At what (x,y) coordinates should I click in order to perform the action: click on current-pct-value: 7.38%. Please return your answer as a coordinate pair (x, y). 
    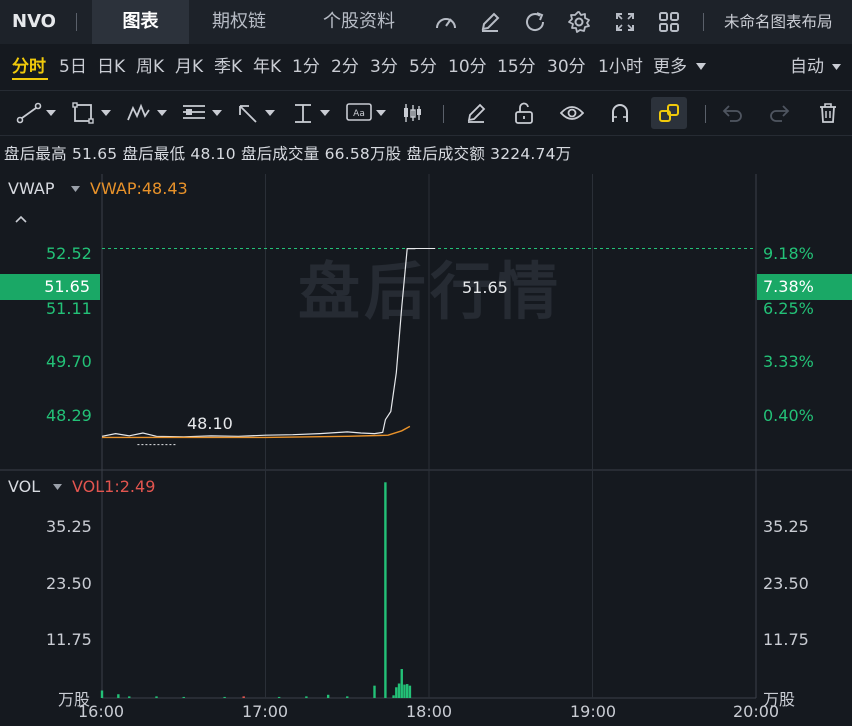
    Looking at the image, I should click on (788, 286).